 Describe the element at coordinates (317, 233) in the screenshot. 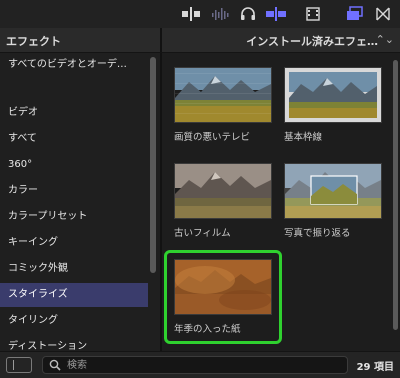

I see `effect-label: 写真で振り返る` at that location.